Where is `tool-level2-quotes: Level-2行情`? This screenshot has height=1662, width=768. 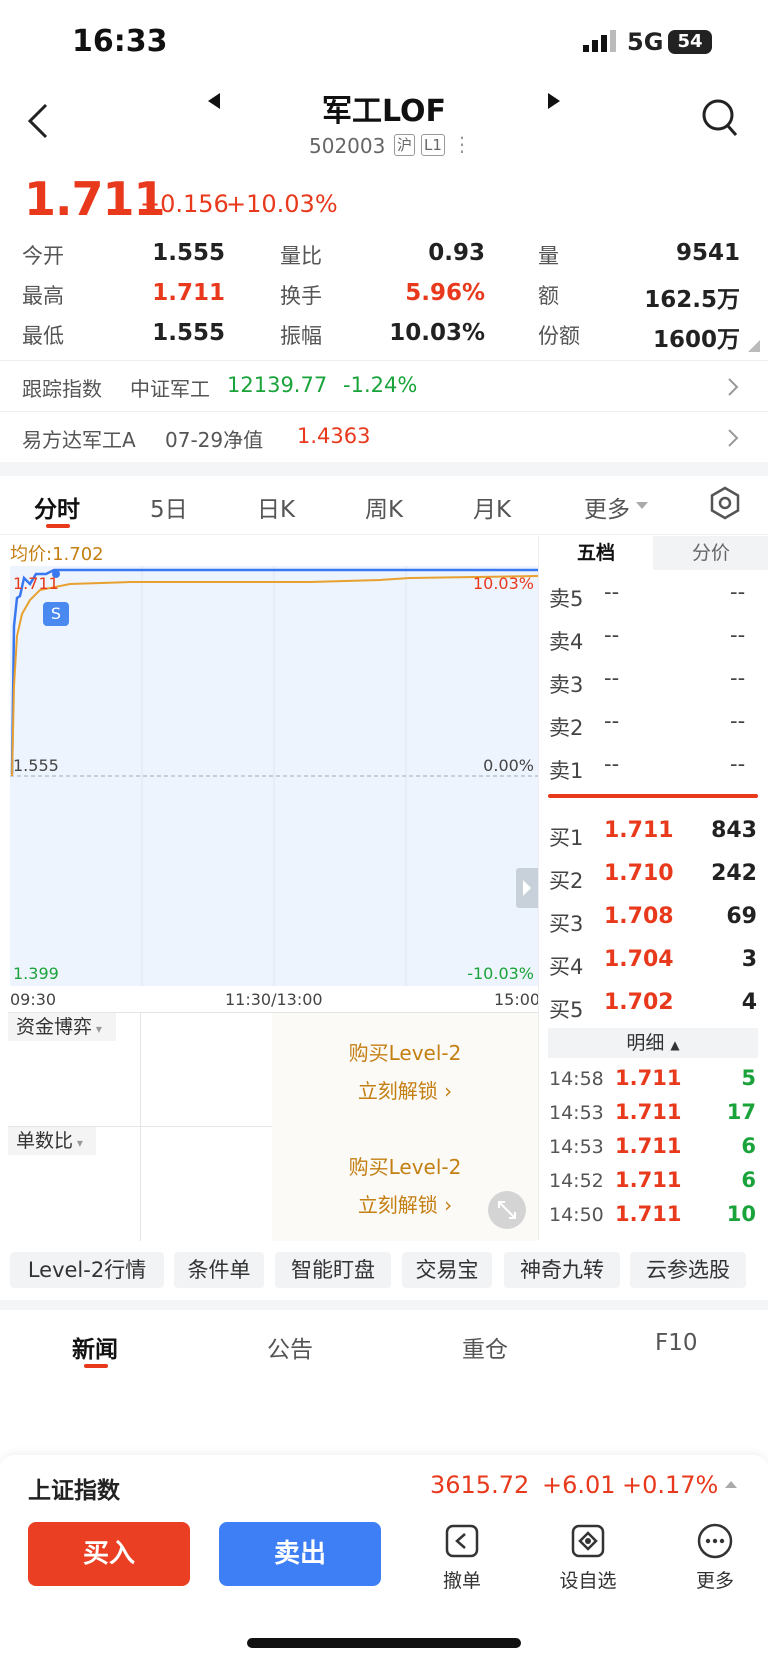
tool-level2-quotes: Level-2行情 is located at coordinates (87, 1270).